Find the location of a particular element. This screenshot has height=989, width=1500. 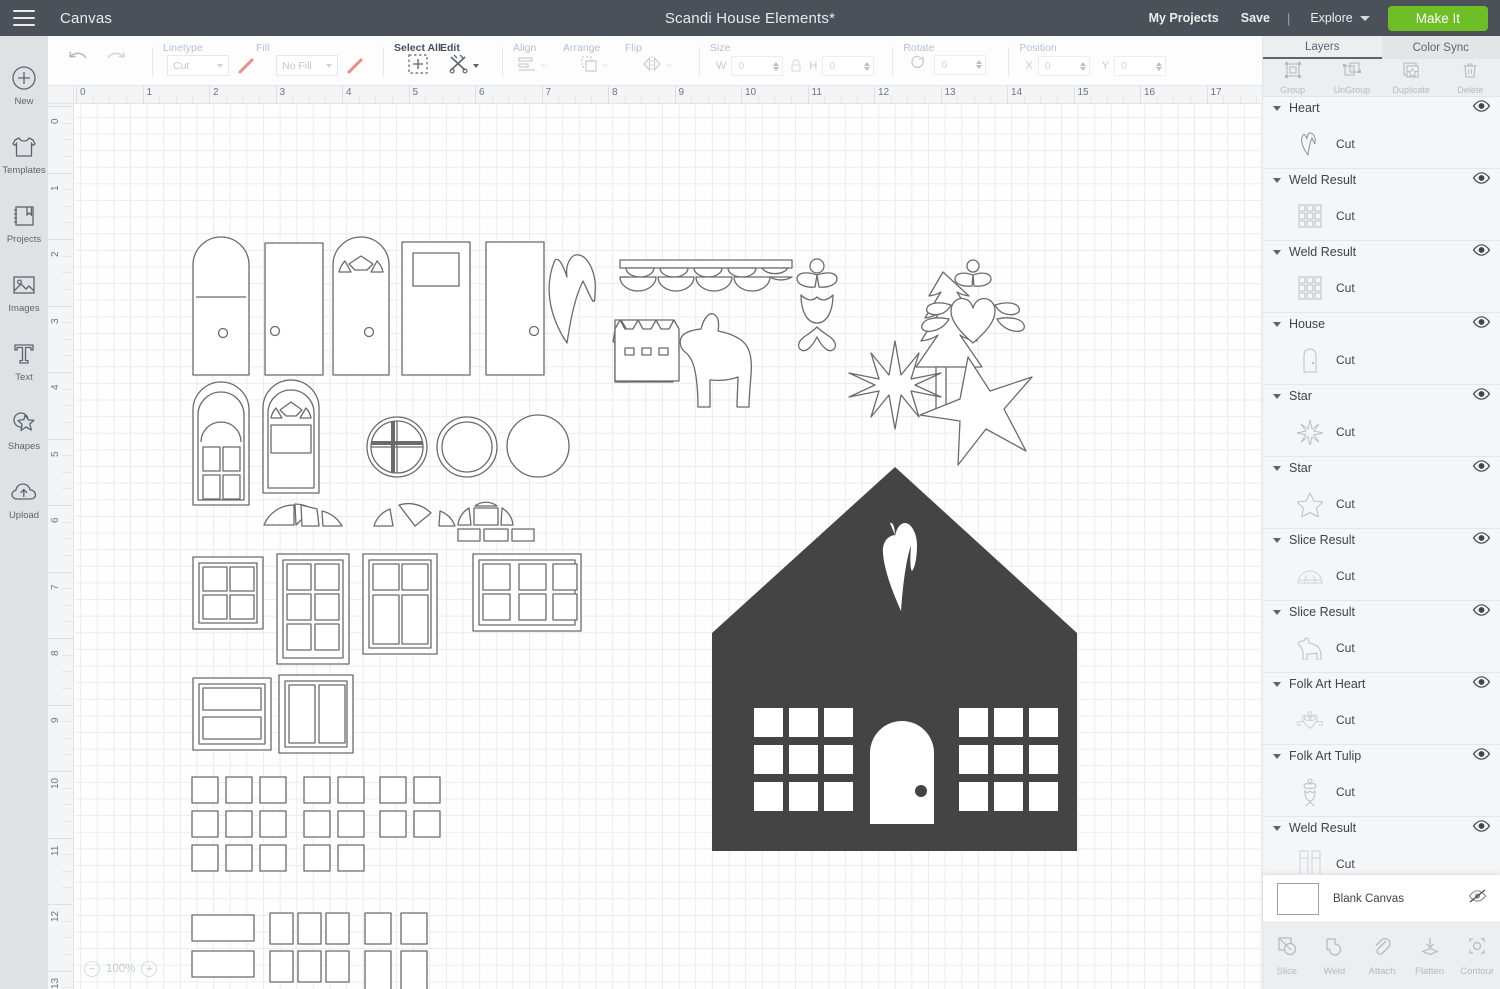

layer-group: Slice Result Cut is located at coordinates (1381, 565).